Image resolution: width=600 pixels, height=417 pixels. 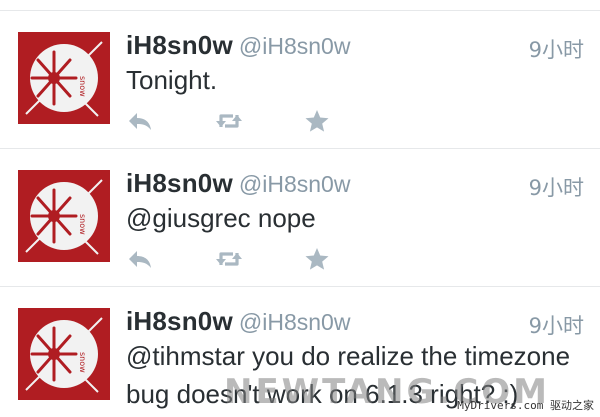 What do you see at coordinates (525, 405) in the screenshot?
I see `site-watermark: MyDrivers.com 驱动之家` at bounding box center [525, 405].